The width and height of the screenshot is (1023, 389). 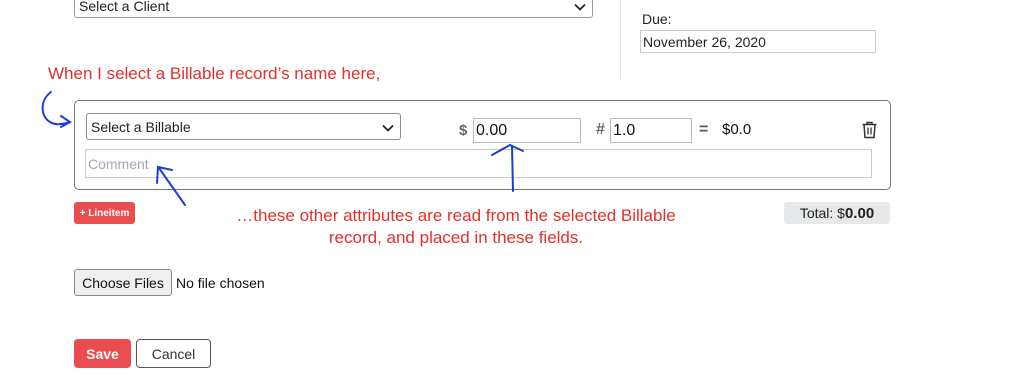 I want to click on trash-icon, so click(x=869, y=130).